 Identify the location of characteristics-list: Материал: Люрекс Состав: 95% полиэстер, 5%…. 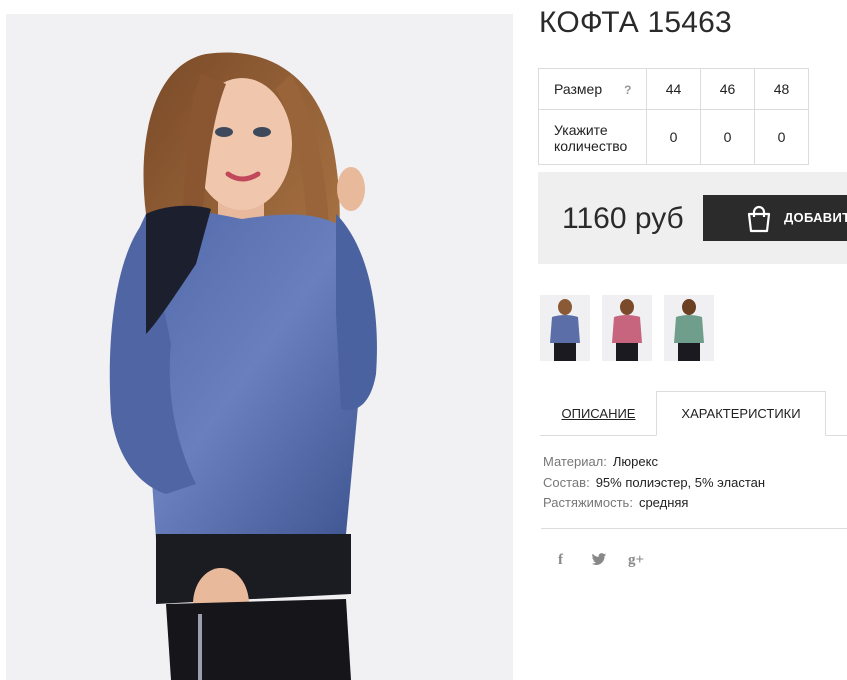
(654, 485).